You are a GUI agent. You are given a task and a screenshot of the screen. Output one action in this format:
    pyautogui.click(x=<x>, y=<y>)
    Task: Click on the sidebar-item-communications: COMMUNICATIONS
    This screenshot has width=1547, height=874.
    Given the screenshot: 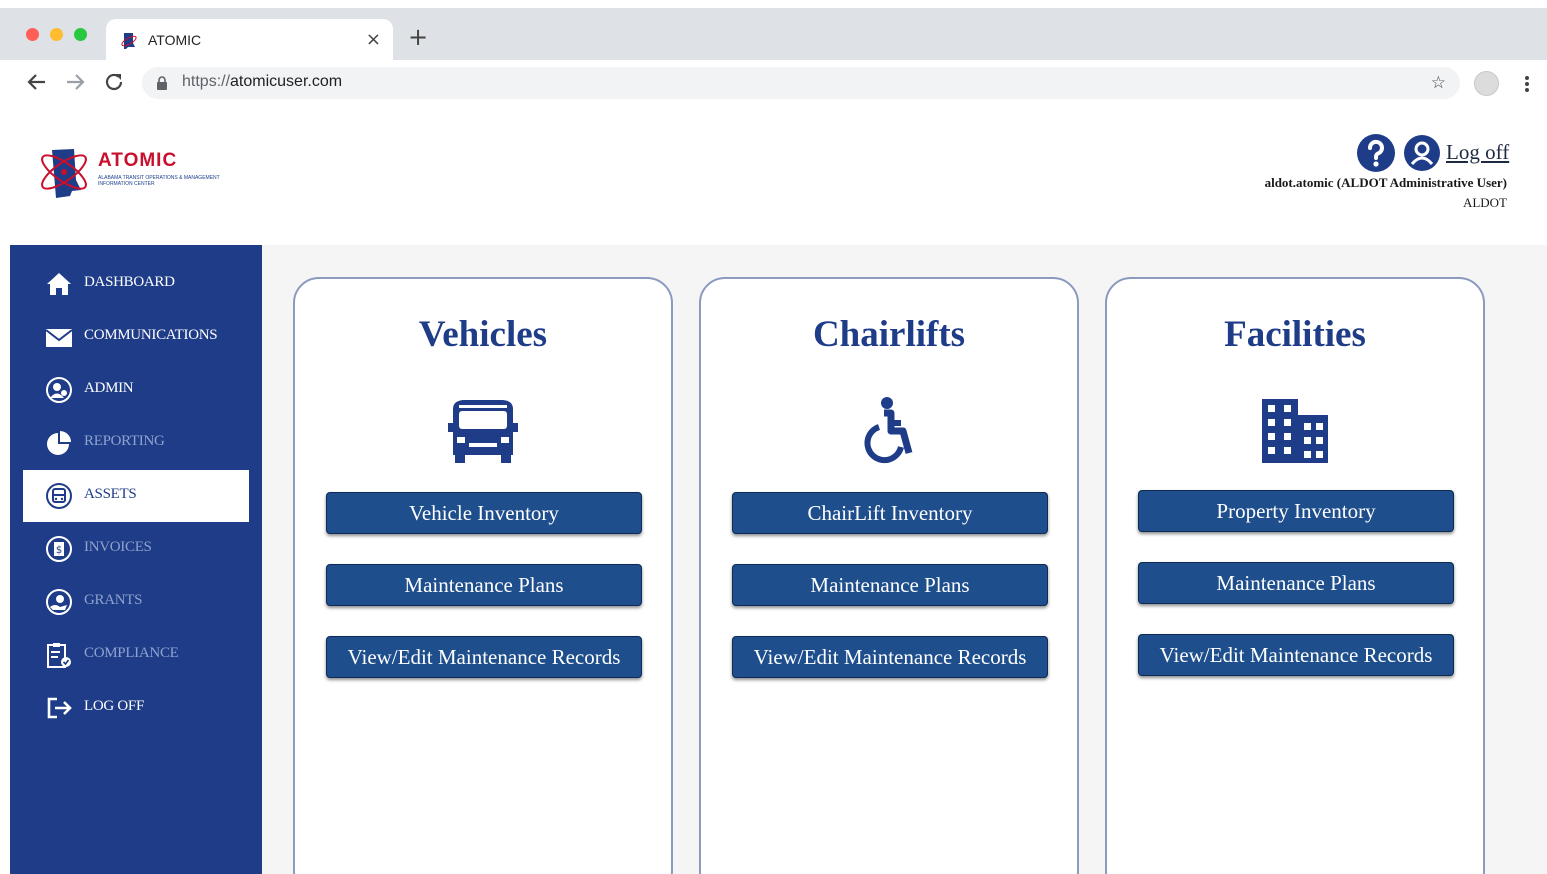 What is the action you would take?
    pyautogui.click(x=136, y=337)
    